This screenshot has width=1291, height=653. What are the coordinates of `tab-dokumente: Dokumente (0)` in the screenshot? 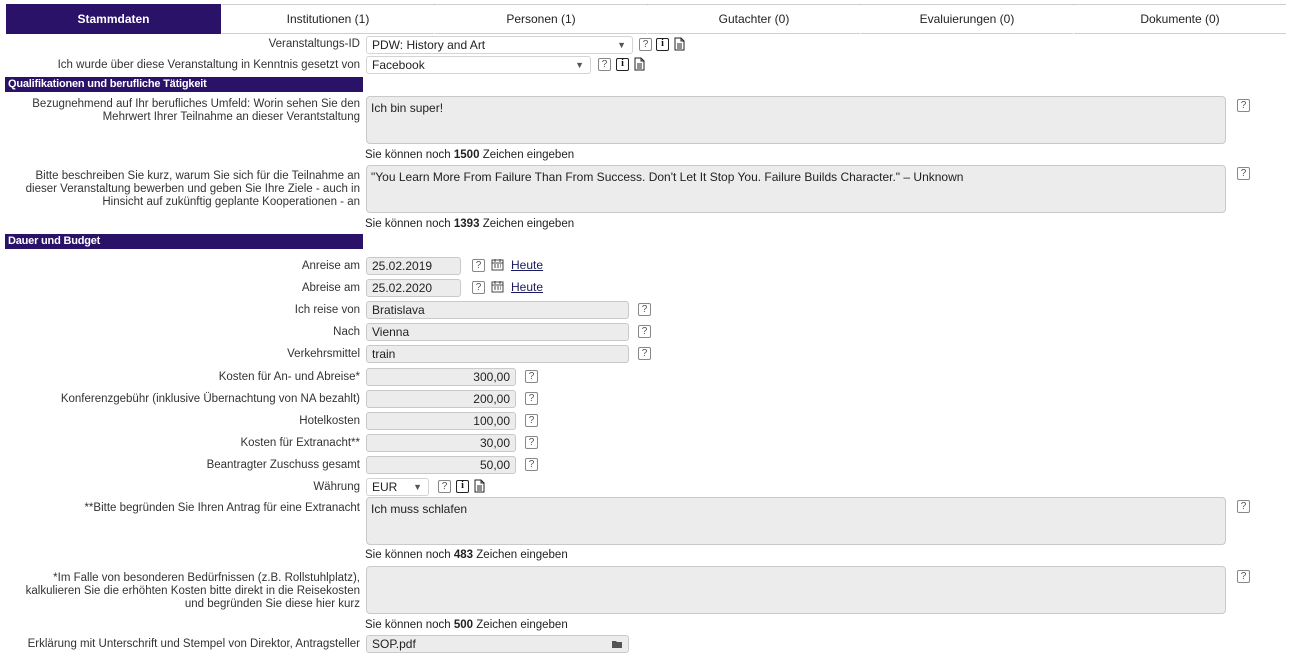 It's located at (1180, 19).